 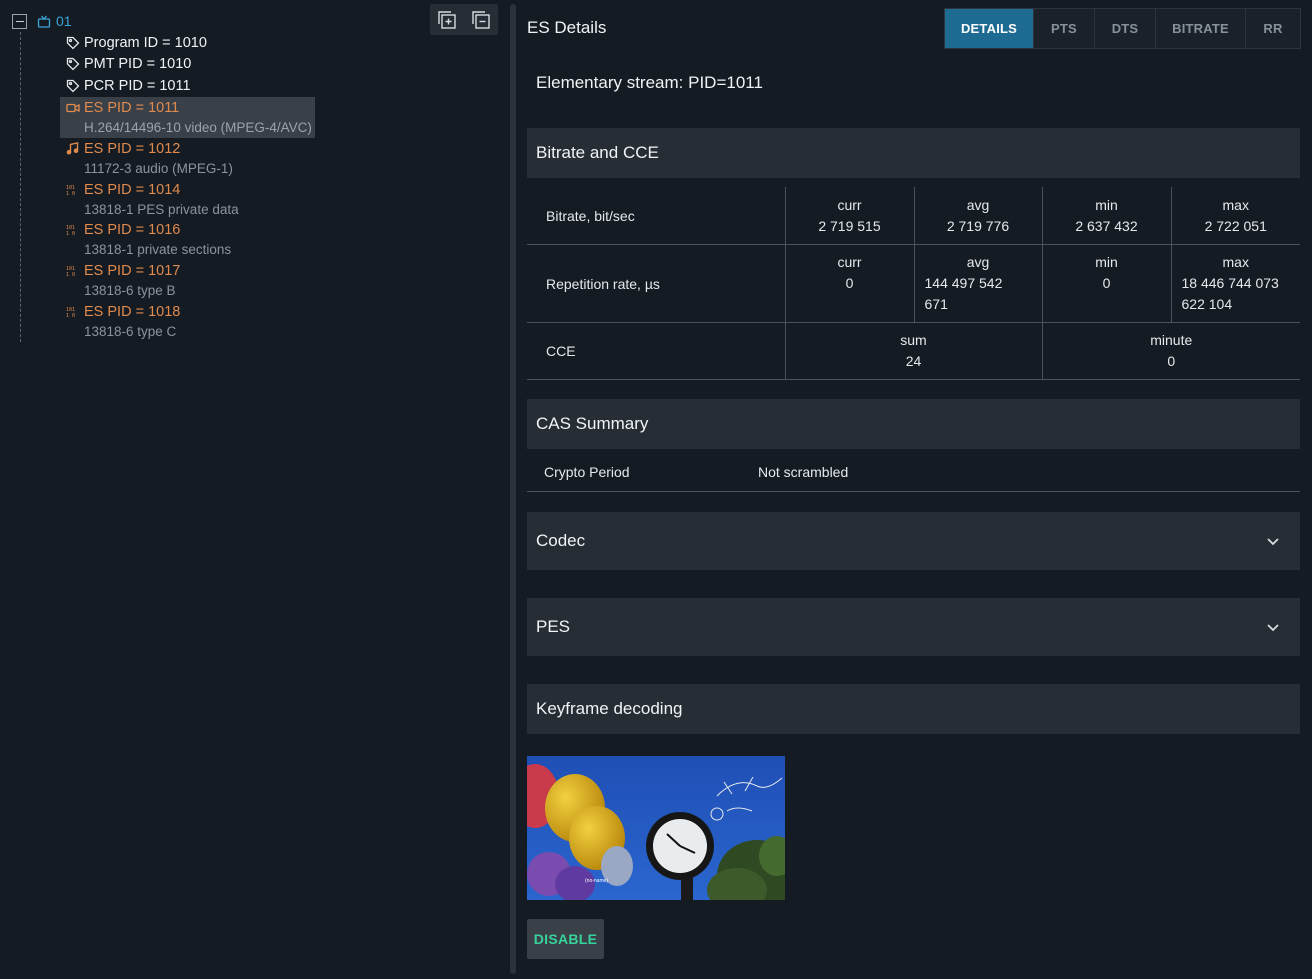 What do you see at coordinates (1273, 28) in the screenshot?
I see `tab-rr: RR` at bounding box center [1273, 28].